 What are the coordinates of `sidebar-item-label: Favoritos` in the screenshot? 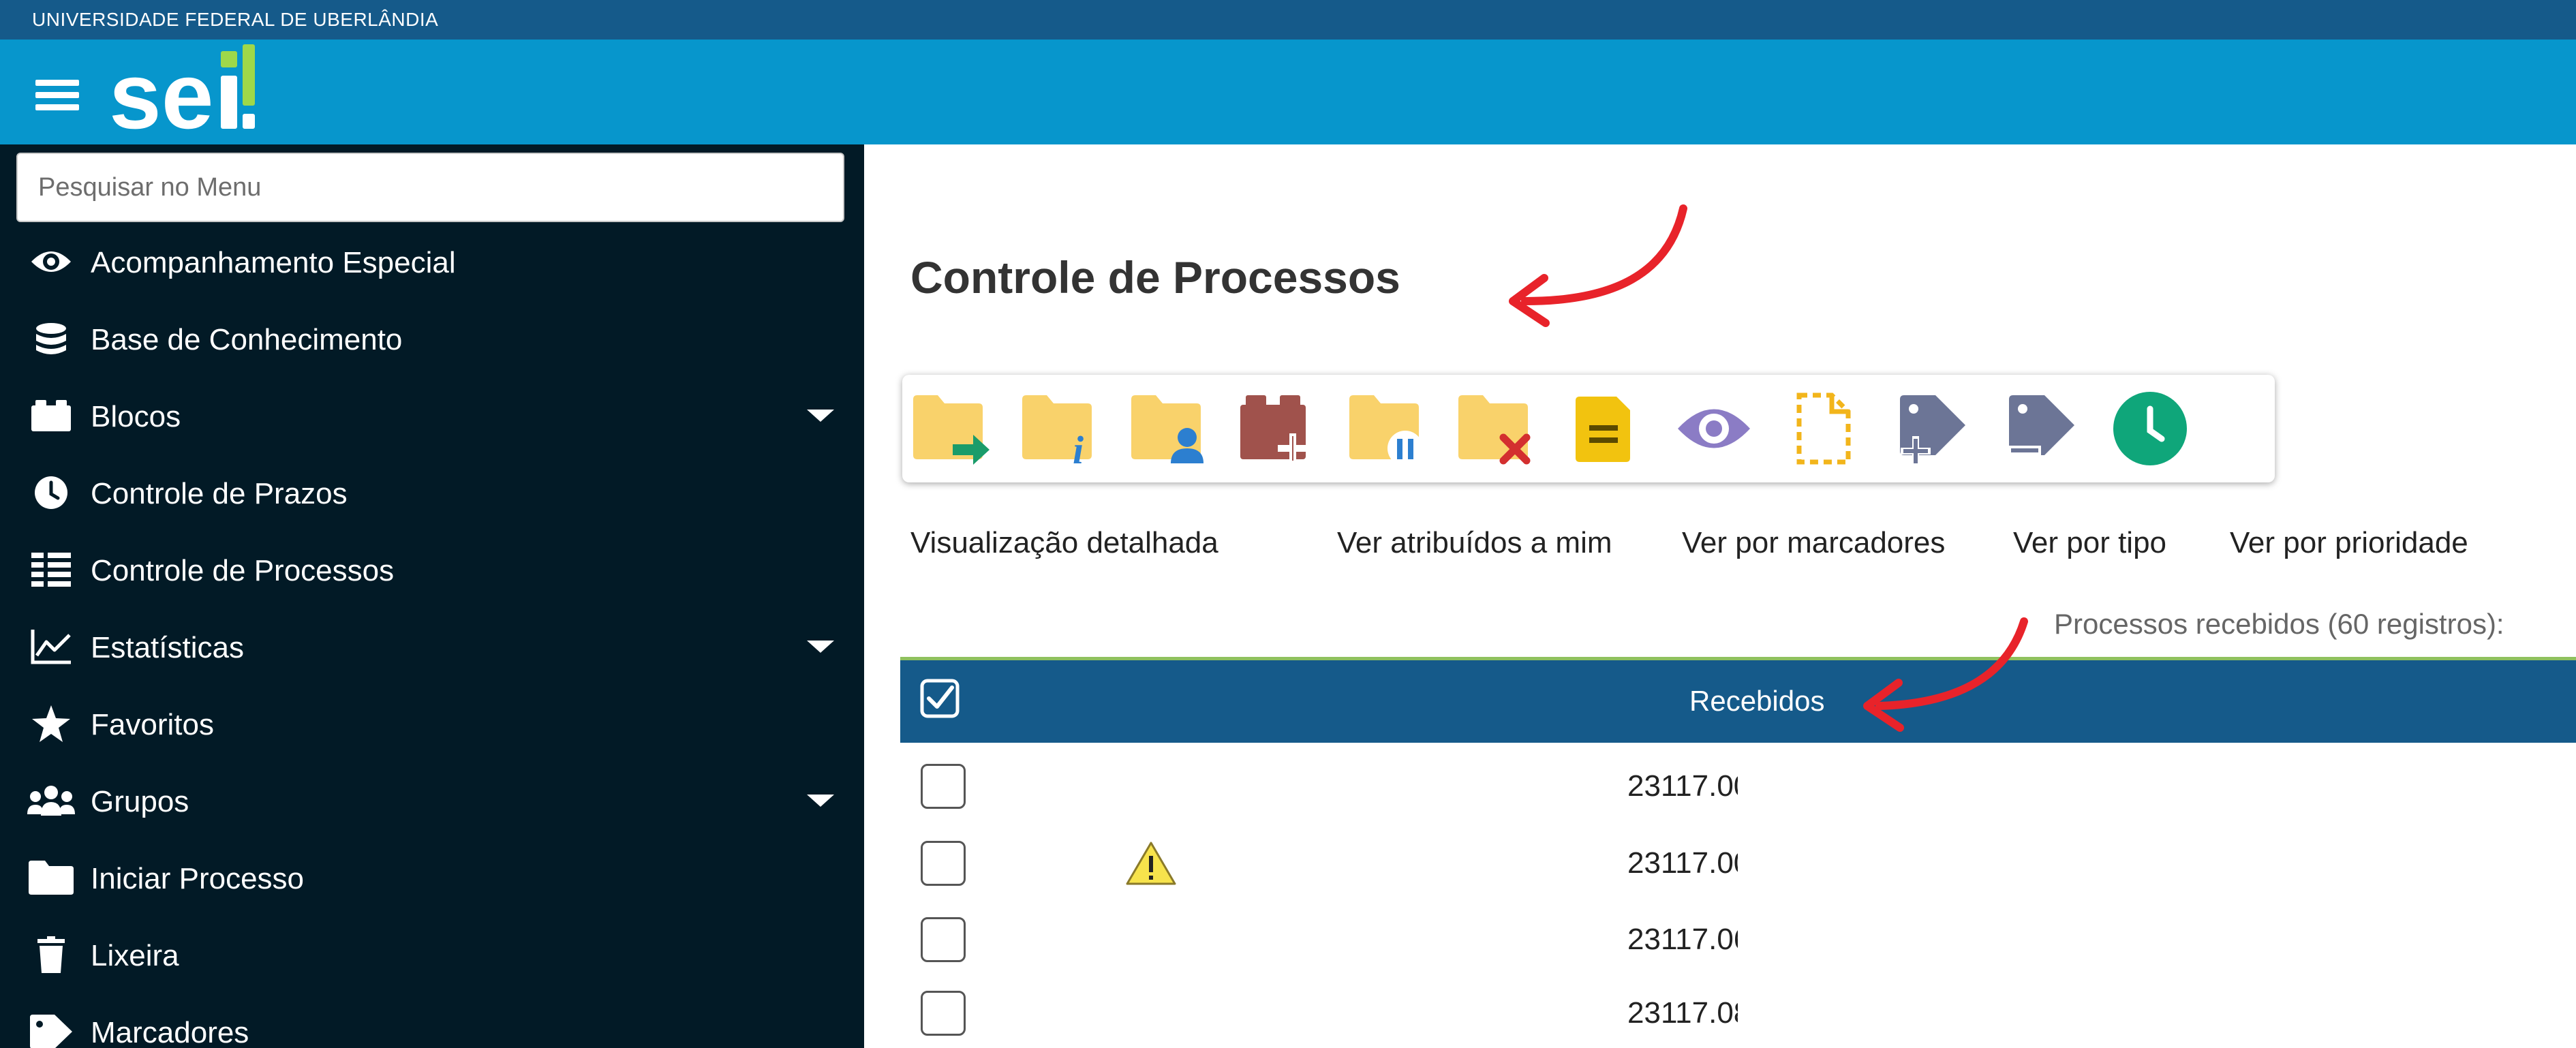 It's located at (152, 725).